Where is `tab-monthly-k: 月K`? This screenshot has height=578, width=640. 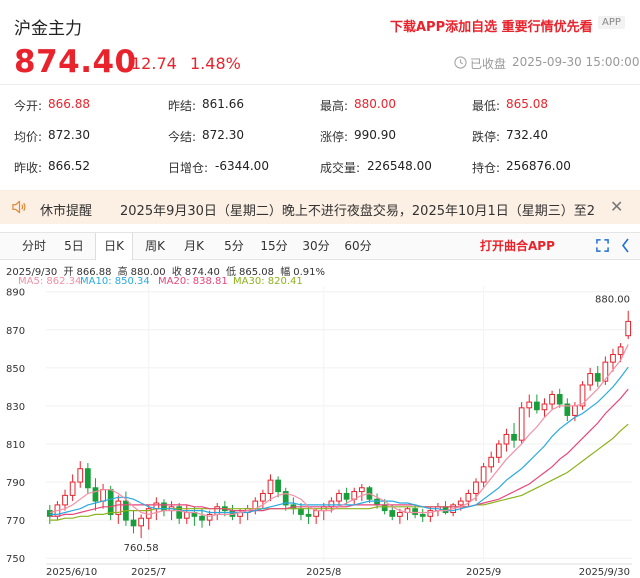
tab-monthly-k: 月K is located at coordinates (194, 246).